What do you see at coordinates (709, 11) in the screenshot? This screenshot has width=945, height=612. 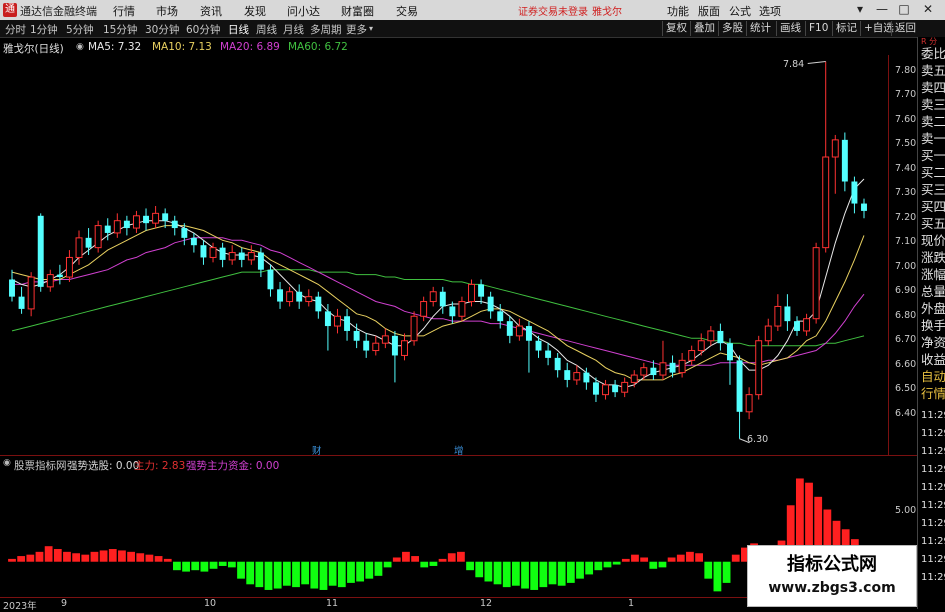 I see `menu-banmian: 版面` at bounding box center [709, 11].